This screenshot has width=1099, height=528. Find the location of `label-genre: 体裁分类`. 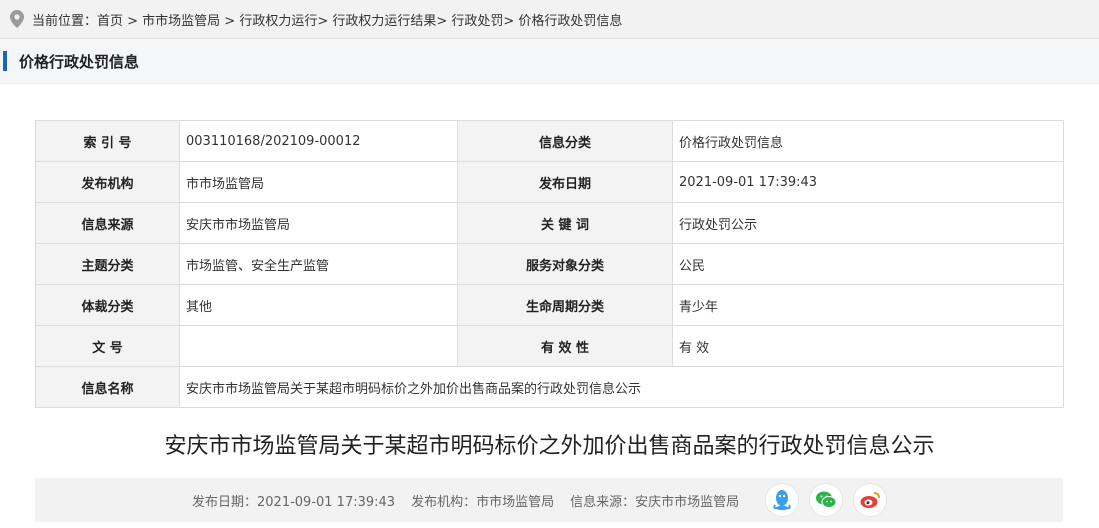

label-genre: 体裁分类 is located at coordinates (107, 305).